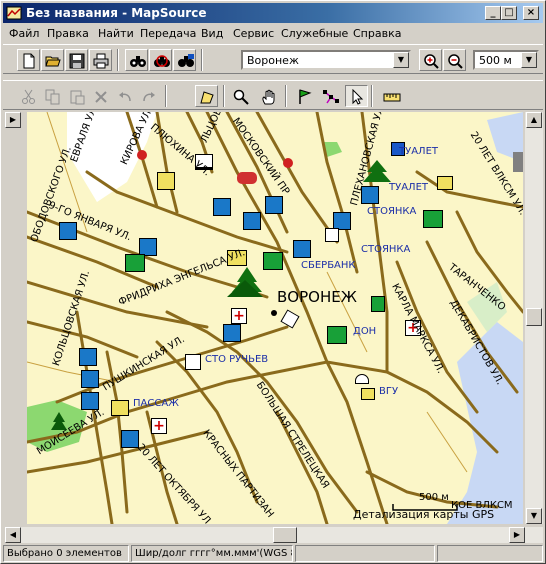 The image size is (546, 564). Describe the element at coordinates (362, 379) in the screenshot. I see `landmark-icon` at that location.